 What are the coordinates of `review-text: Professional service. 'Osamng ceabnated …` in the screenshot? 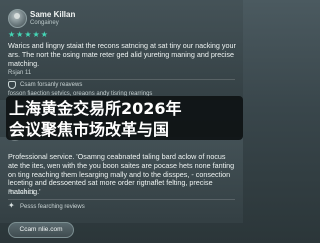 It's located at (121, 174).